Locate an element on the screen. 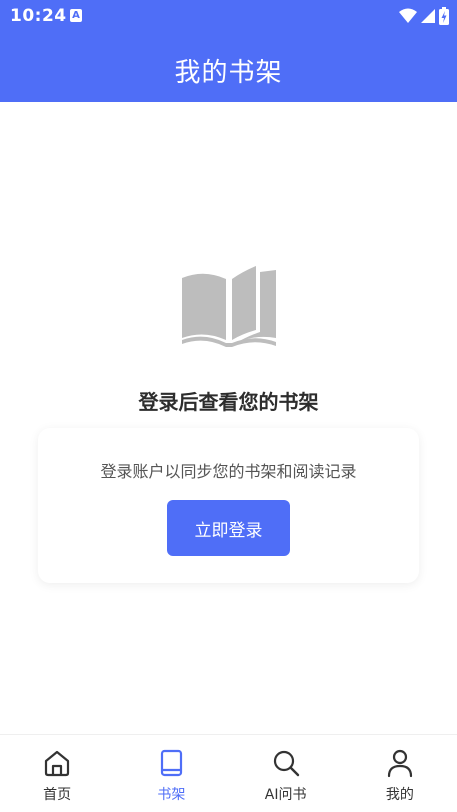 The height and width of the screenshot is (812, 457). nav-item-home: 首页 is located at coordinates (57, 773).